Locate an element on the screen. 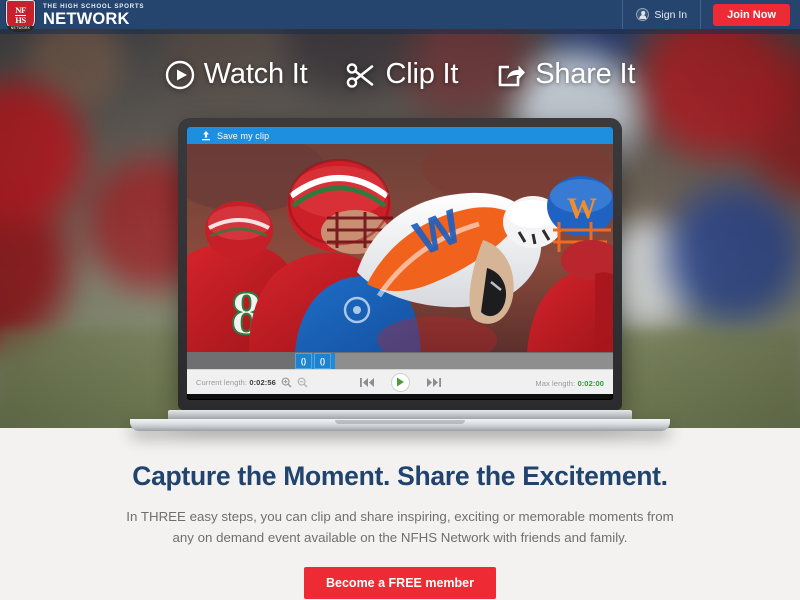 This screenshot has height=600, width=800. play-button is located at coordinates (400, 382).